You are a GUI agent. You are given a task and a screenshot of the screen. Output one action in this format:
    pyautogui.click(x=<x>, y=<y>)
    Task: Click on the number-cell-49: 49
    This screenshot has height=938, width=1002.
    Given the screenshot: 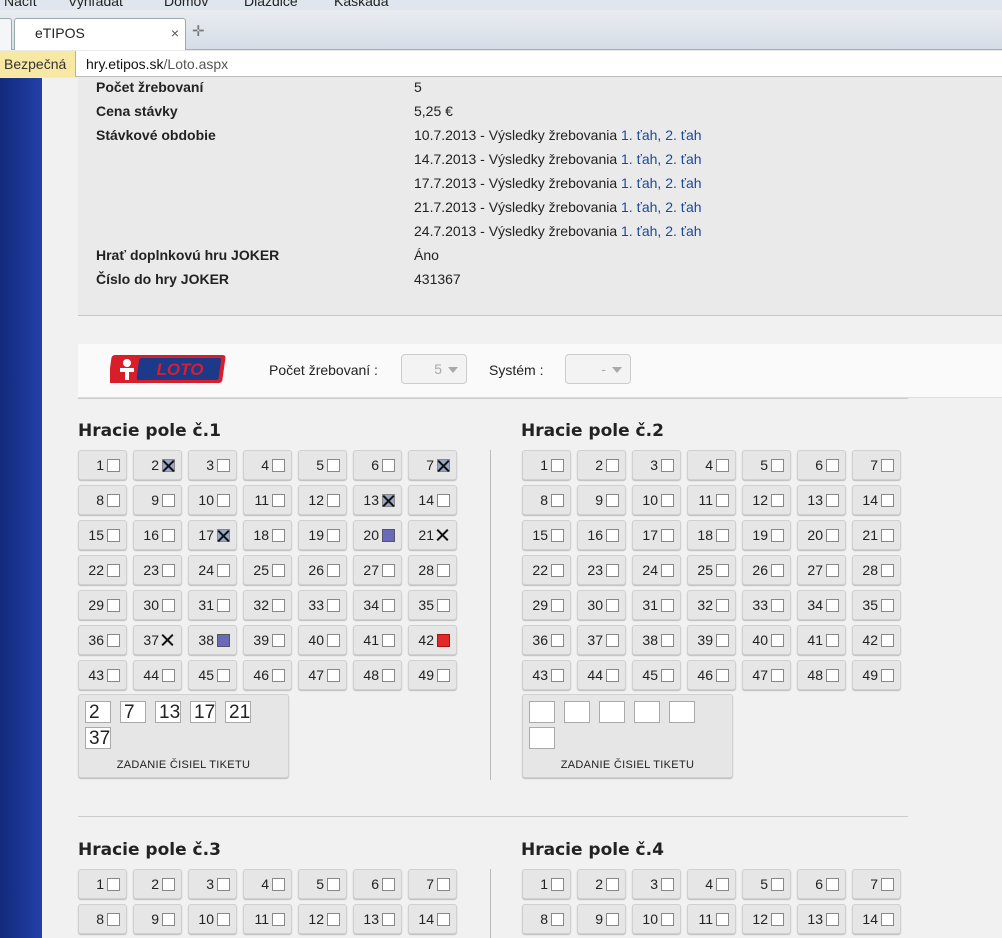 What is the action you would take?
    pyautogui.click(x=432, y=675)
    